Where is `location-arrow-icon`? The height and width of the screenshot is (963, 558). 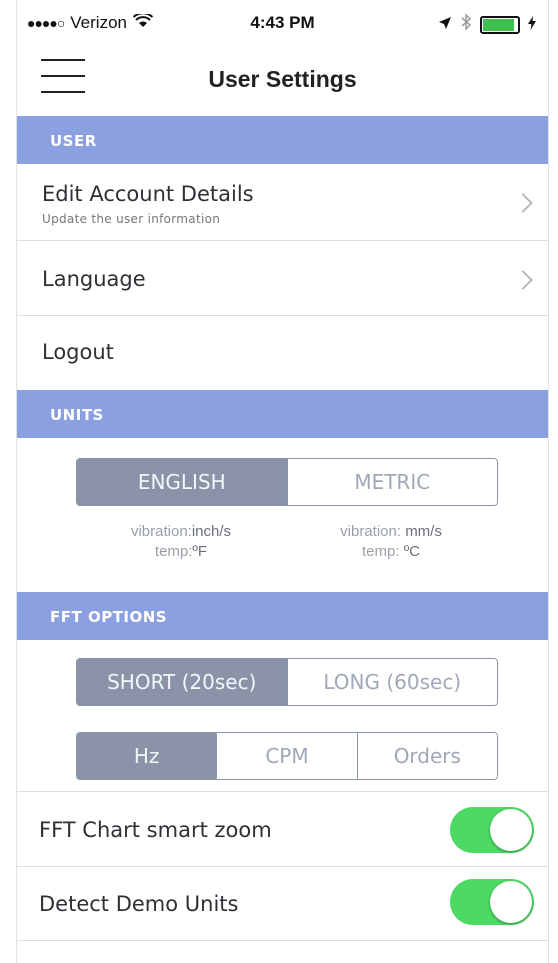
location-arrow-icon is located at coordinates (445, 25).